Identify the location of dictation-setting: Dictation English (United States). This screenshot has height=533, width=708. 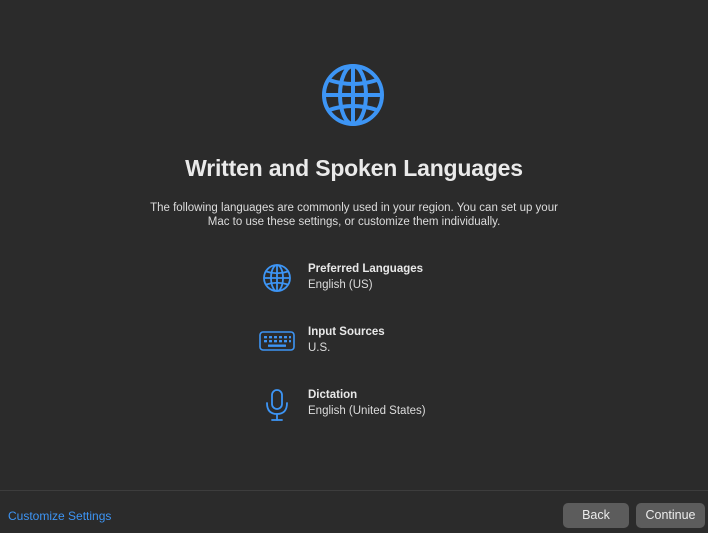
(388, 409).